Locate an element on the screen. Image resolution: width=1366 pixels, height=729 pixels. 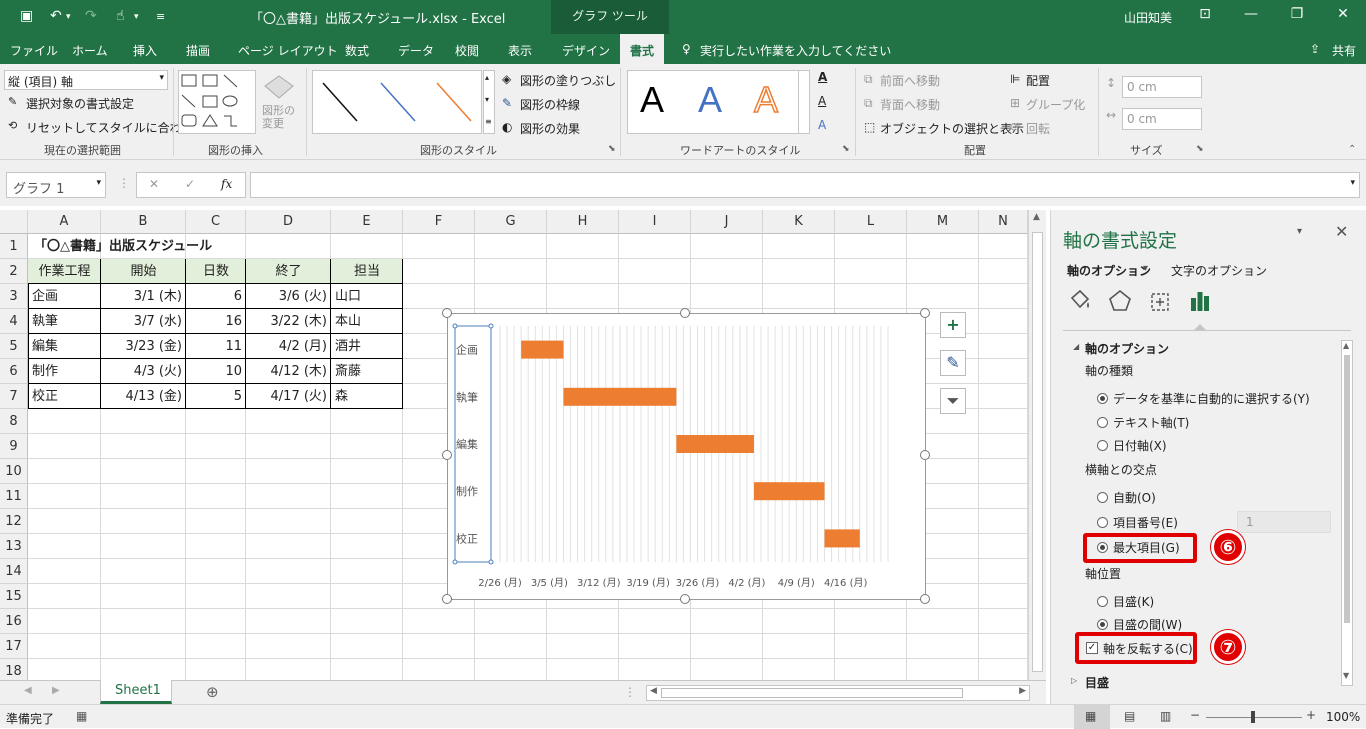
text-effects-icon: A is located at coordinates (822, 125).